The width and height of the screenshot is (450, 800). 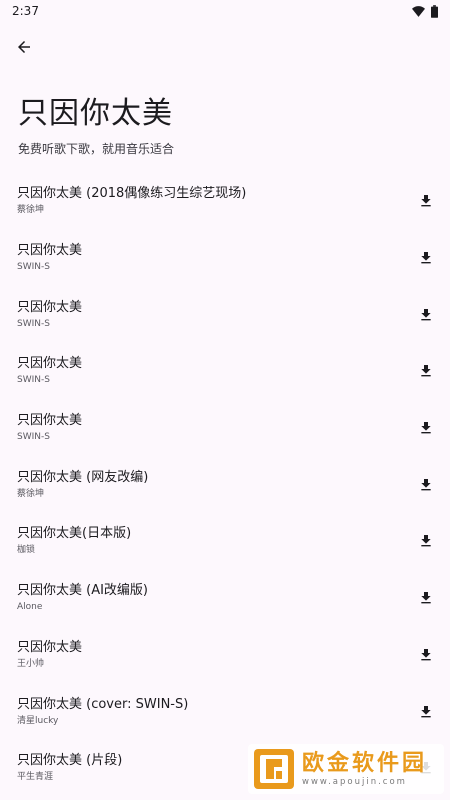 What do you see at coordinates (74, 534) in the screenshot?
I see `song-title: 只因你太美(日本版)` at bounding box center [74, 534].